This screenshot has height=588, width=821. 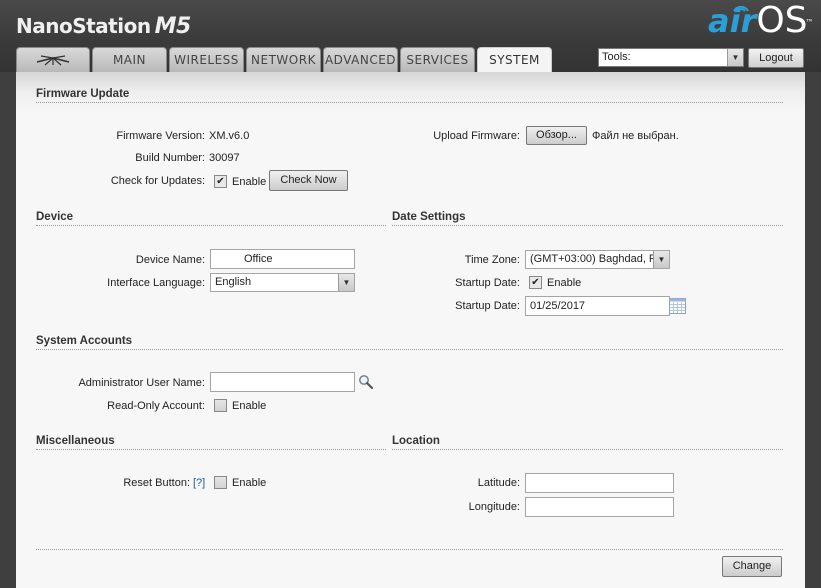 I want to click on tab-services: SERVICES, so click(x=437, y=59).